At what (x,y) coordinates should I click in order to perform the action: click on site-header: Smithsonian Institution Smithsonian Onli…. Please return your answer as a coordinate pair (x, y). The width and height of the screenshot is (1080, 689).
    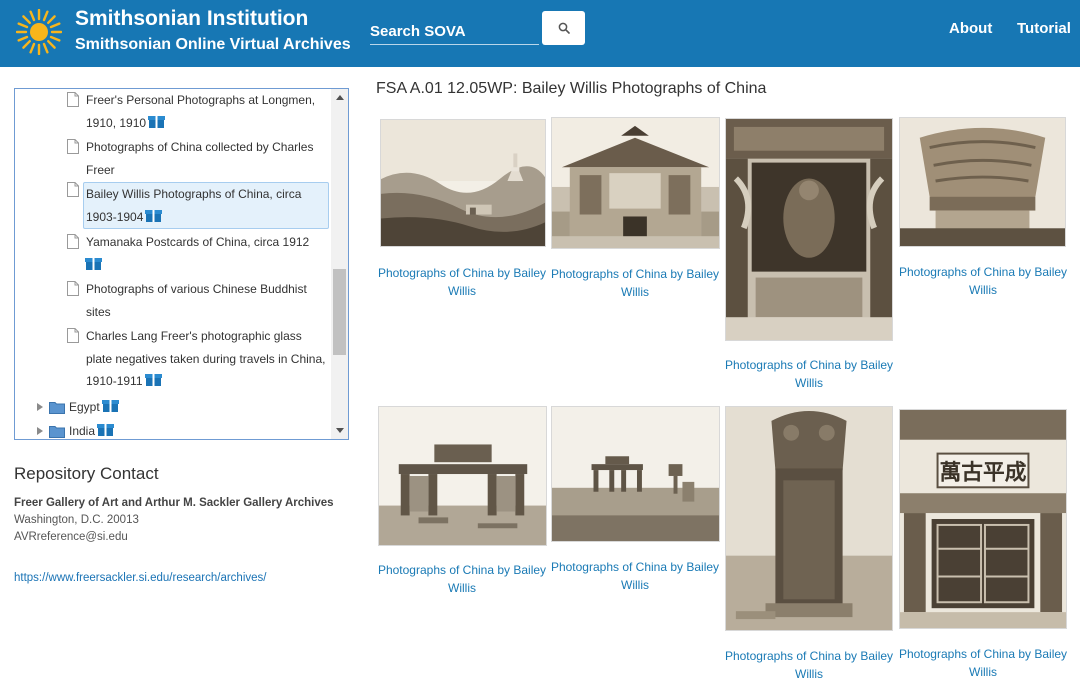
    Looking at the image, I should click on (540, 33).